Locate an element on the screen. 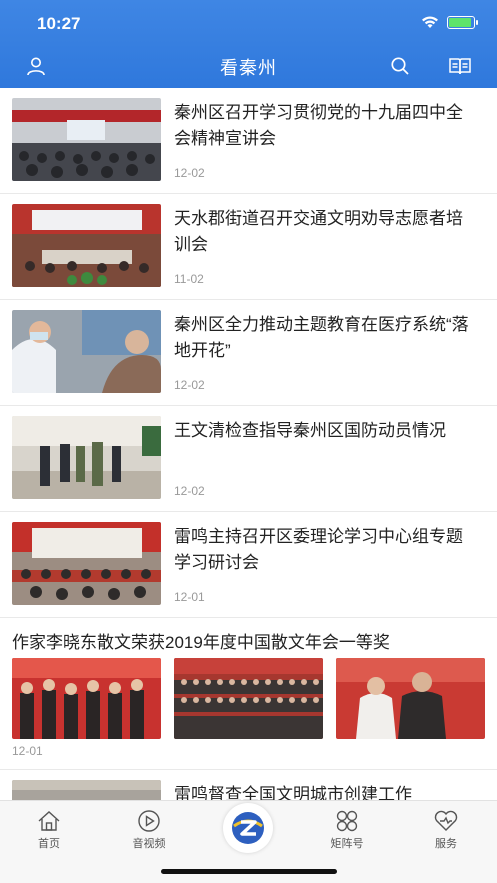 This screenshot has height=883, width=497. status-bar: 10:27 is located at coordinates (248, 22).